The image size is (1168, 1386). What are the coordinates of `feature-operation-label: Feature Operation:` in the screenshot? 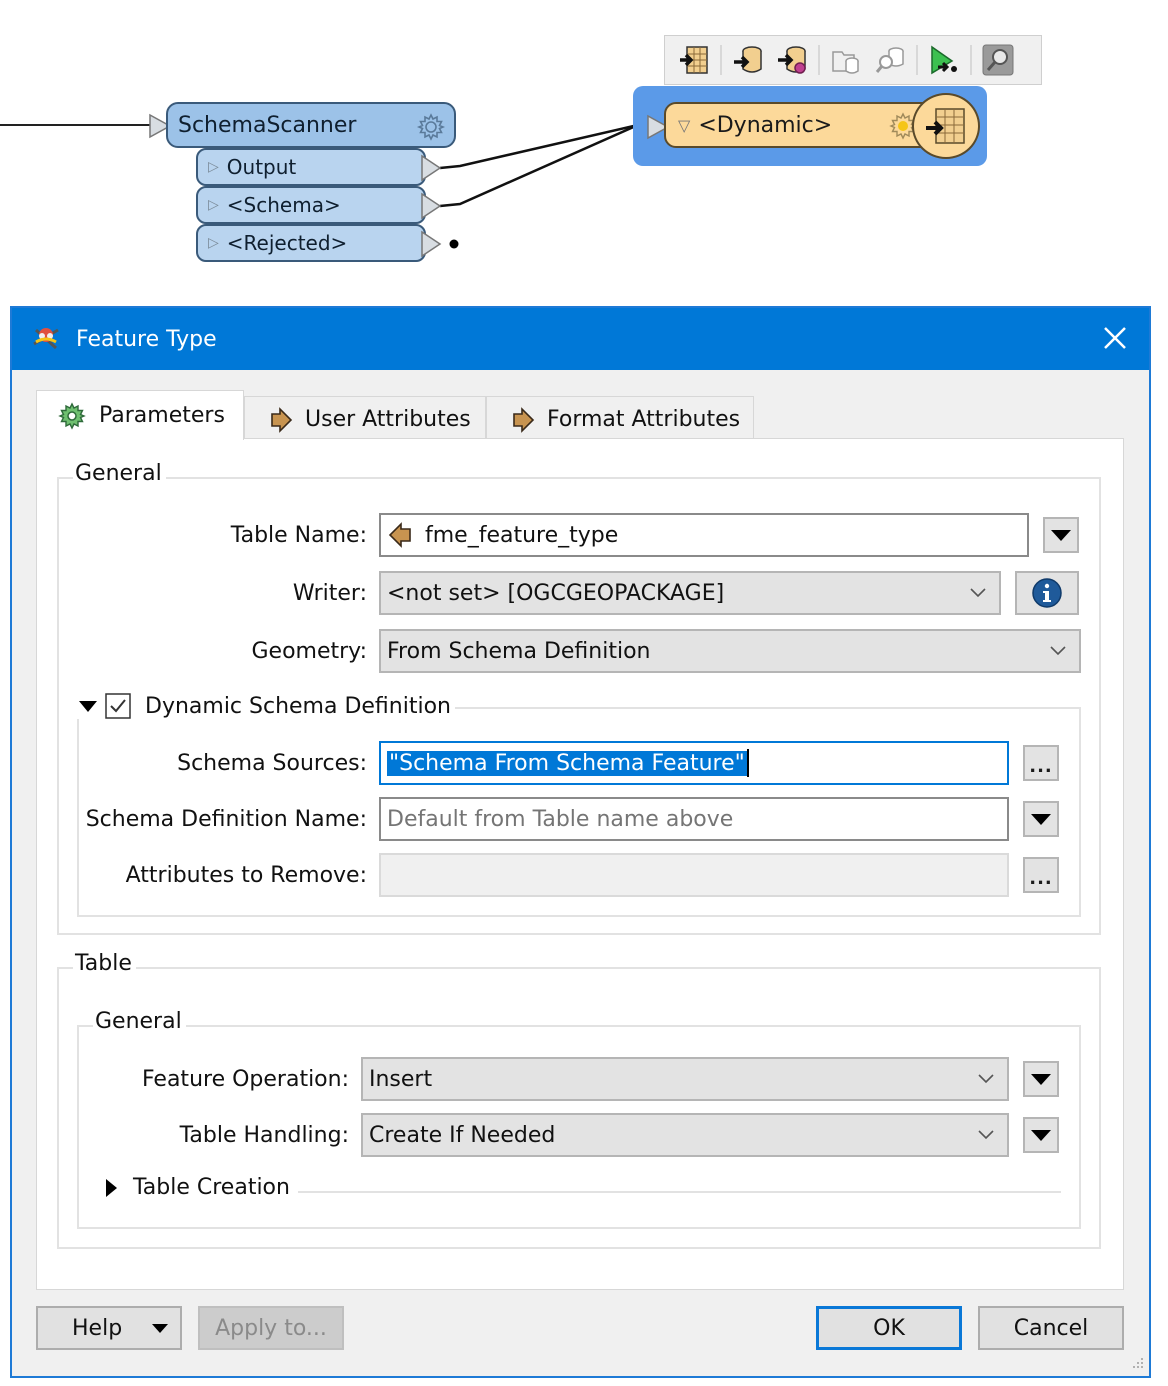 It's located at (245, 1079).